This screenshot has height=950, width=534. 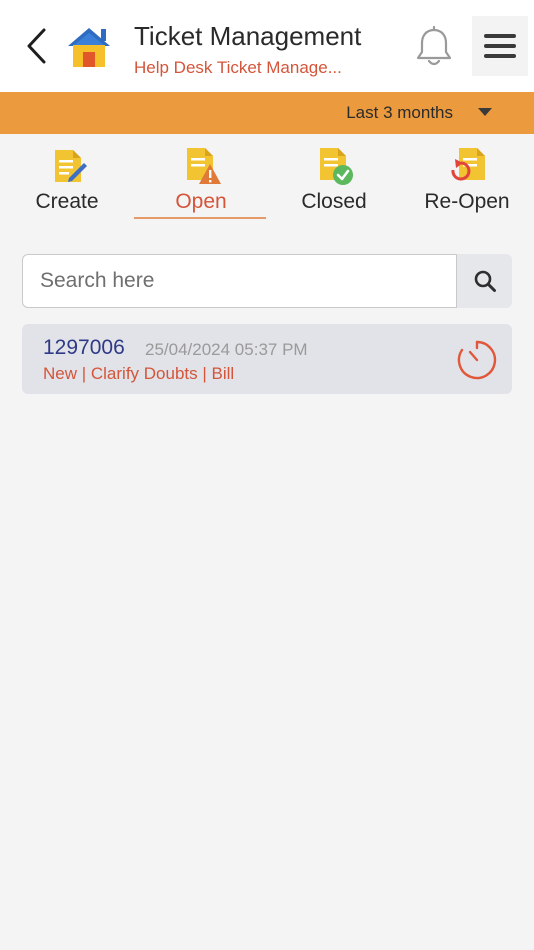 What do you see at coordinates (267, 113) in the screenshot?
I see `date-range-dropdown: Last 3 months` at bounding box center [267, 113].